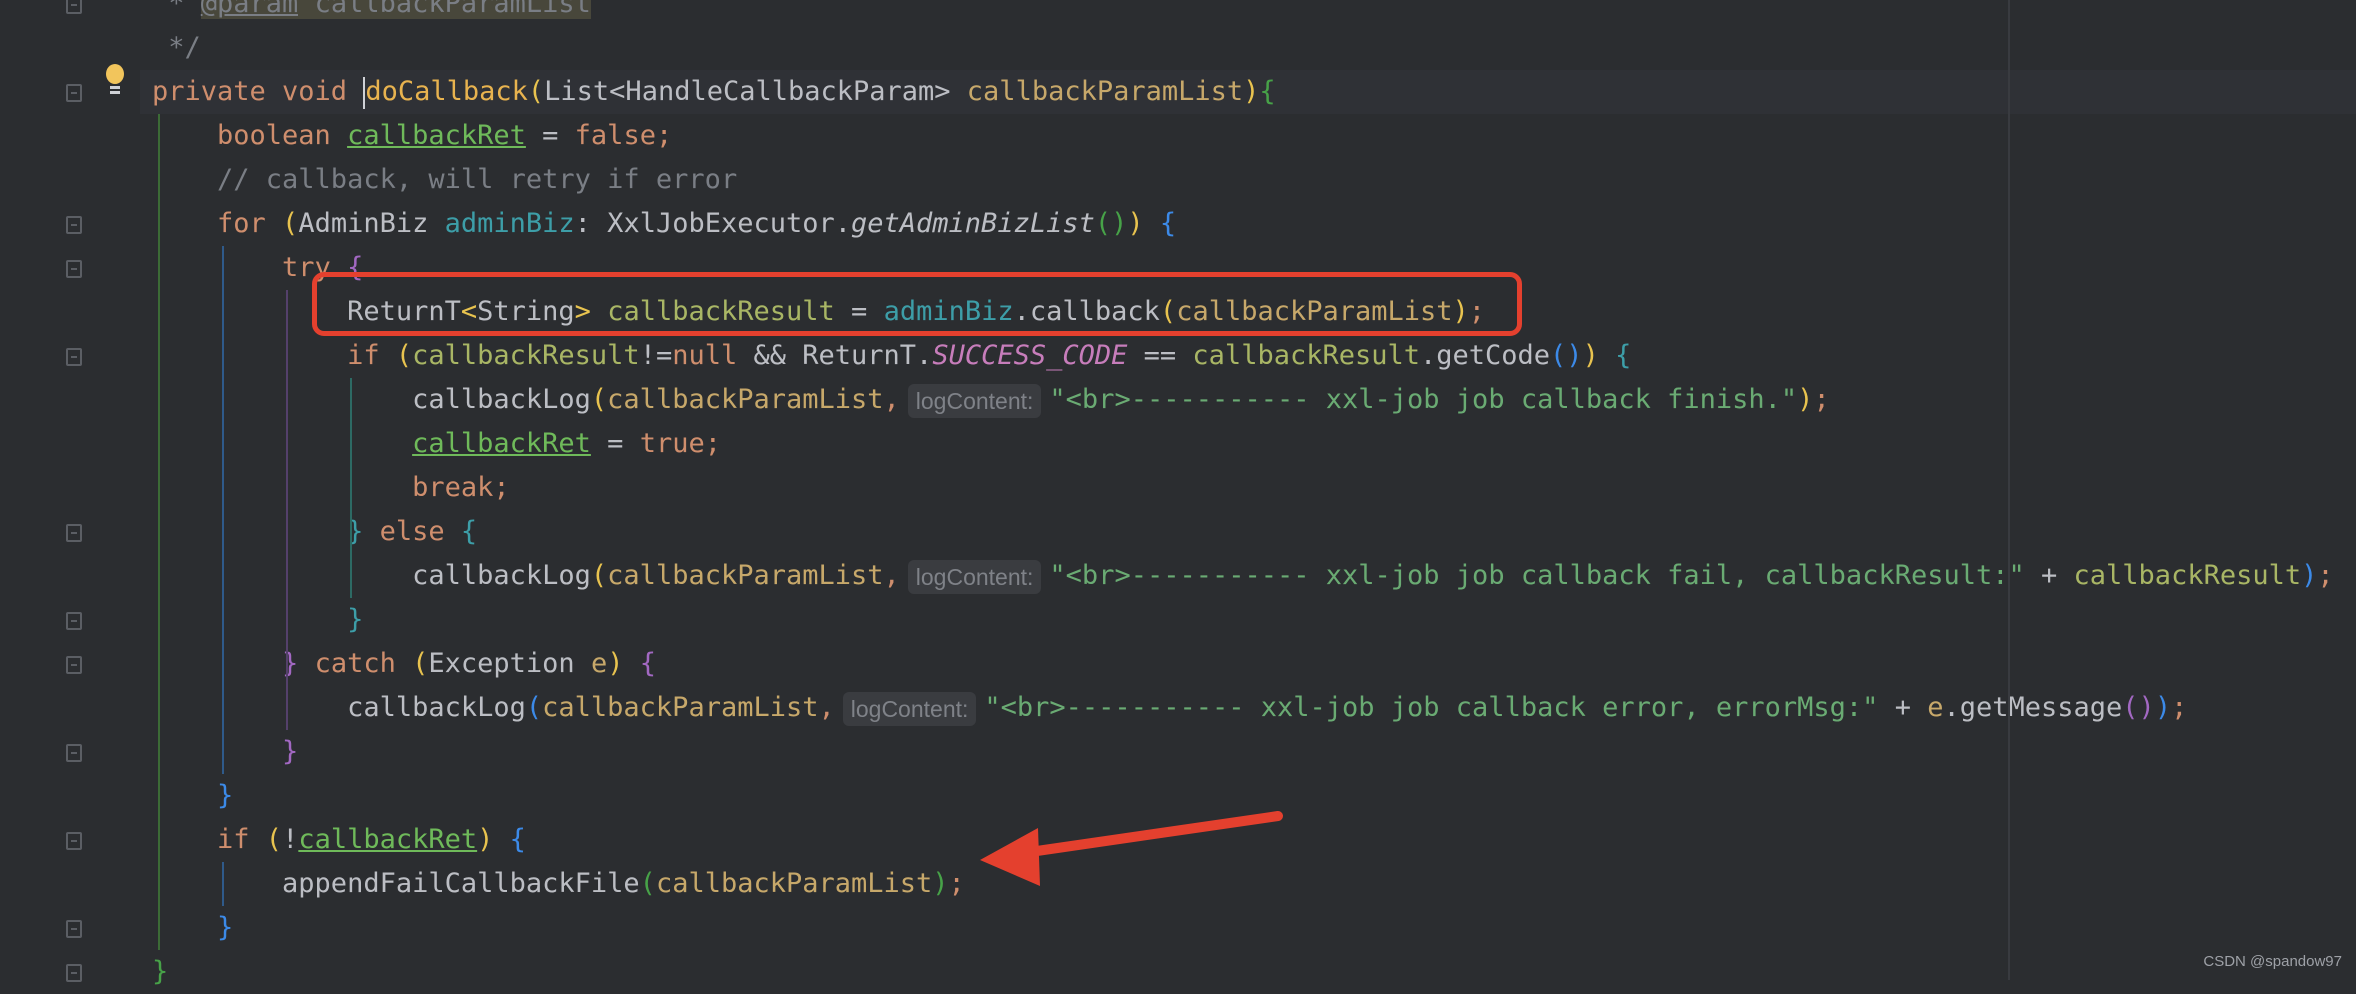 Image resolution: width=2356 pixels, height=994 pixels. Describe the element at coordinates (2272, 961) in the screenshot. I see `watermark: CSDN @spandow97` at that location.